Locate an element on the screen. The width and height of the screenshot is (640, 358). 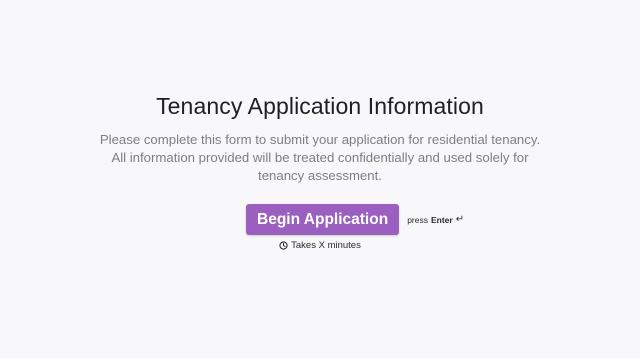
start-actions: Begin Application press Enter ↵ is located at coordinates (355, 219).